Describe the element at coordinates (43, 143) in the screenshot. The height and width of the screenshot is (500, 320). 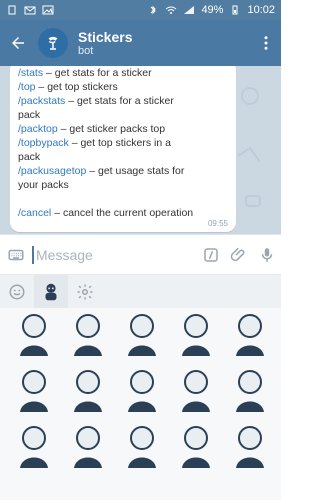
I see `command-text: /topbypack` at that location.